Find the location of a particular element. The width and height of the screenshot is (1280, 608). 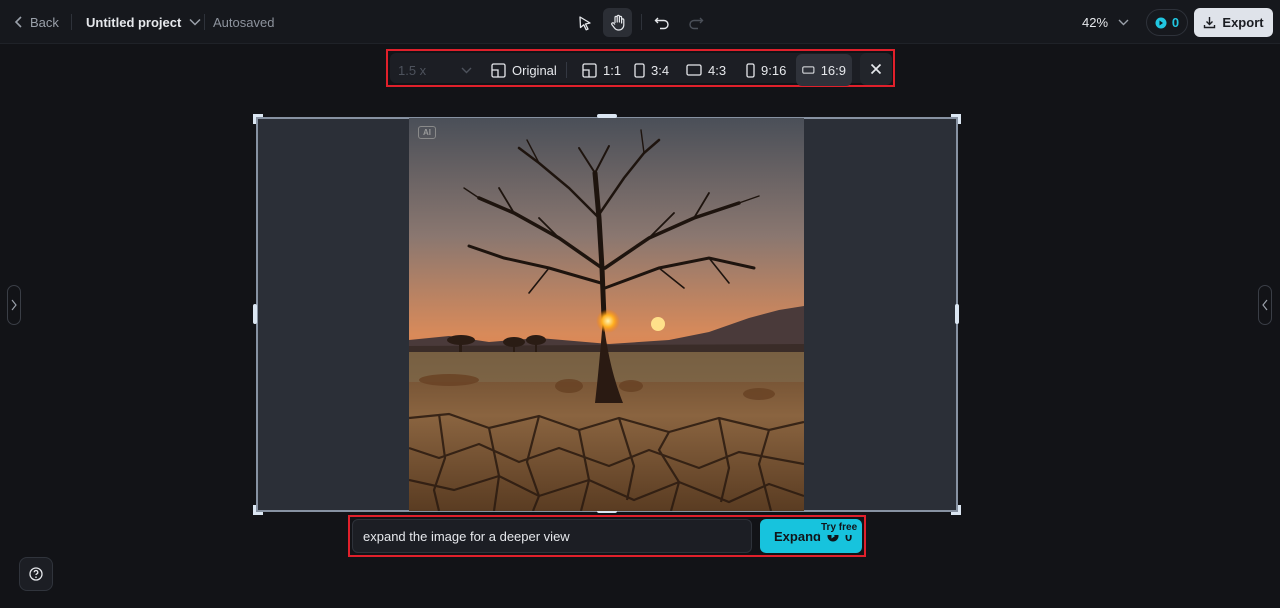

resize-handle-bottom-right is located at coordinates (956, 510).